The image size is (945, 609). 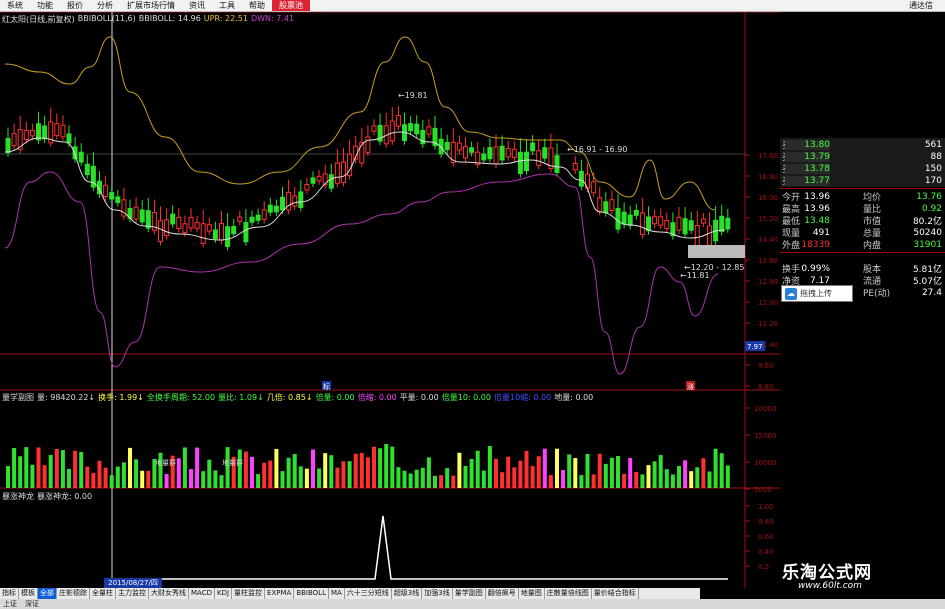 What do you see at coordinates (311, 593) in the screenshot?
I see `indicator-tab: BBIBOLL` at bounding box center [311, 593].